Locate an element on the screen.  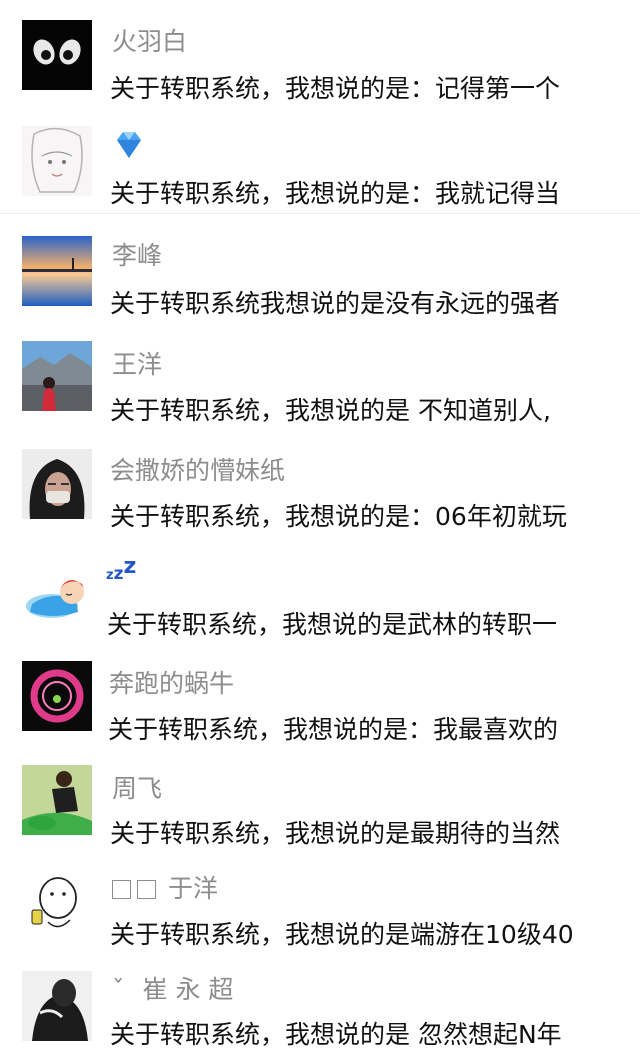
comment-text: 关于转职系统，我想说的是 忽然想起N年 is located at coordinates (336, 1034).